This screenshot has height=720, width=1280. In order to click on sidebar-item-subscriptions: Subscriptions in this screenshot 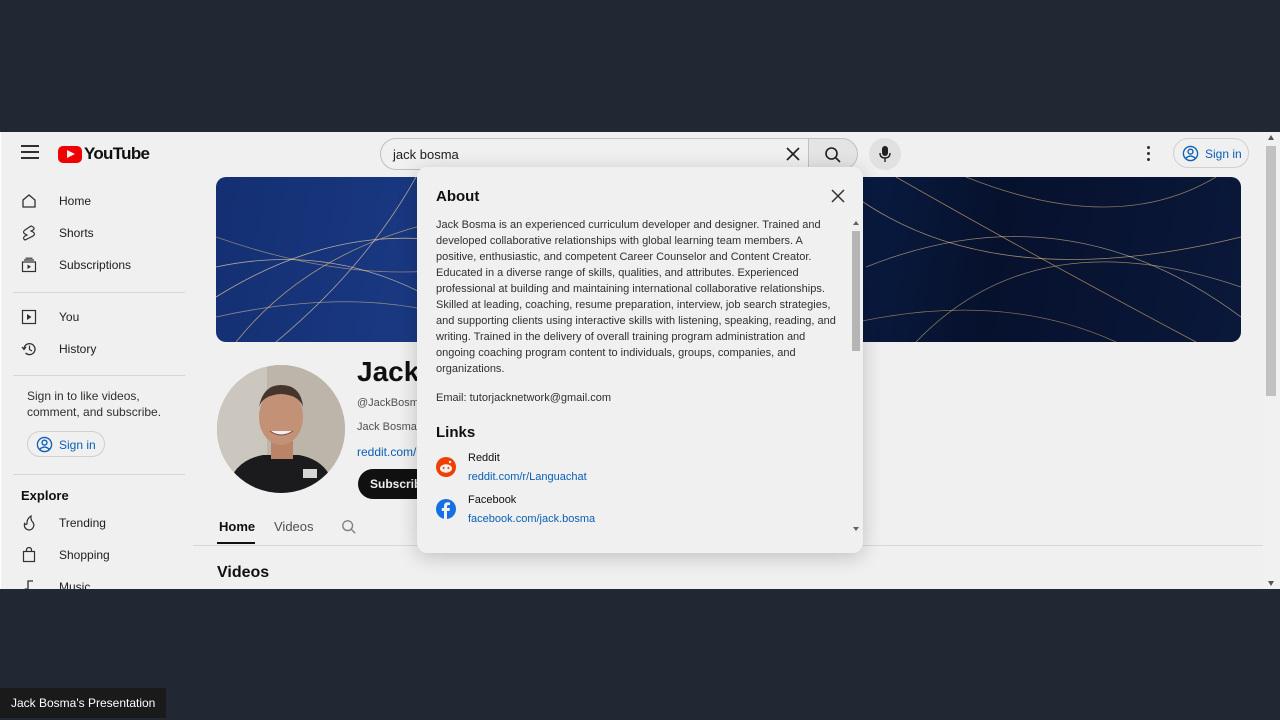, I will do `click(76, 265)`.